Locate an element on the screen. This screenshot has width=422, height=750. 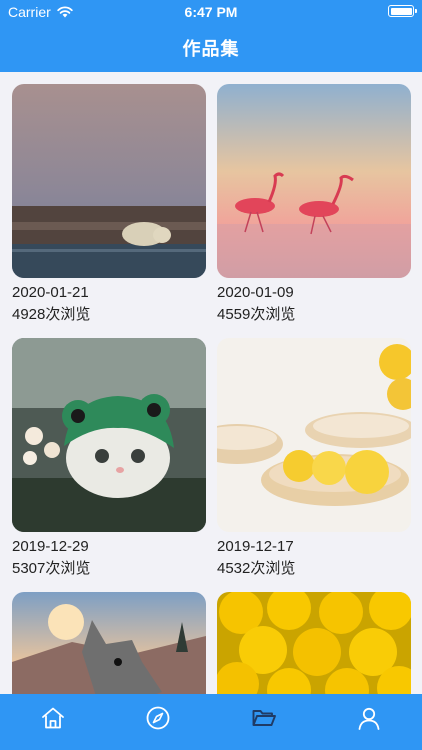
card-date: 2019-12-17 is located at coordinates (255, 546).